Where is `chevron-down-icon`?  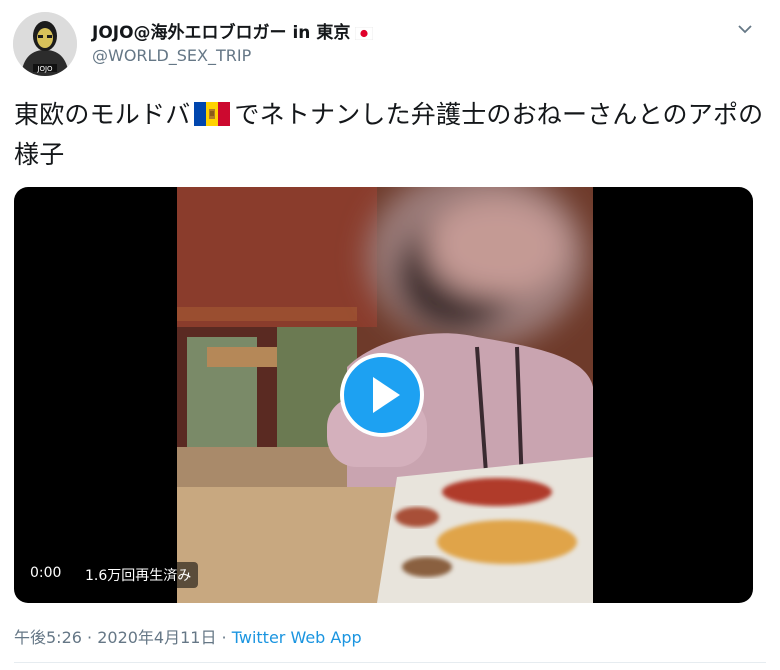
chevron-down-icon is located at coordinates (745, 29).